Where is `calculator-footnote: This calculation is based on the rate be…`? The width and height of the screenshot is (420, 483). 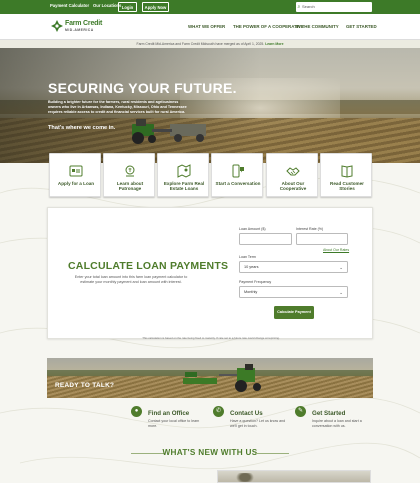 calculator-footnote: This calculation is based on the rate be… is located at coordinates (211, 338).